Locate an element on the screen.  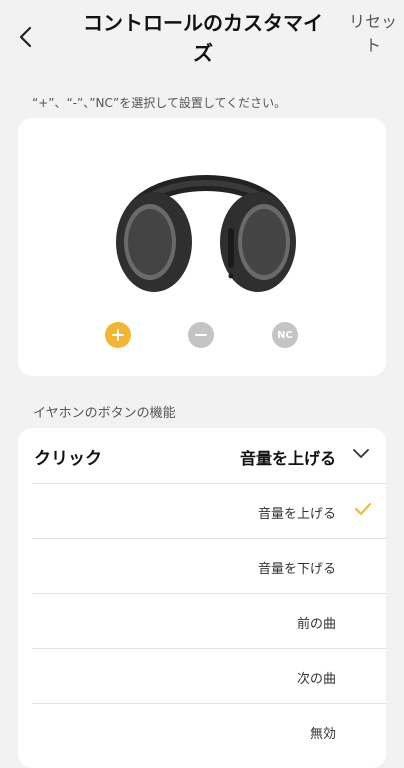
chevron-down-icon is located at coordinates (361, 453).